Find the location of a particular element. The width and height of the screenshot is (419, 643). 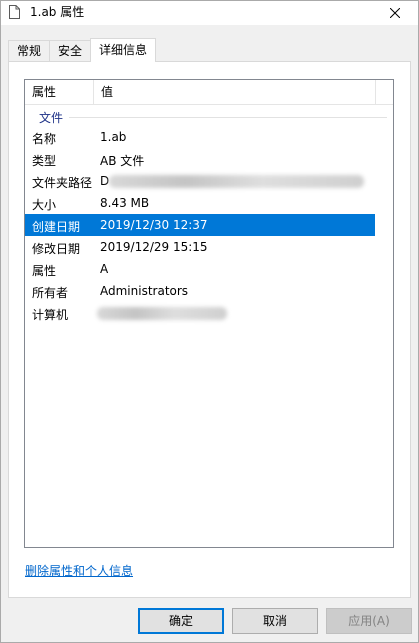

remove-properties-link: 删除属性和个人信息 is located at coordinates (79, 570).